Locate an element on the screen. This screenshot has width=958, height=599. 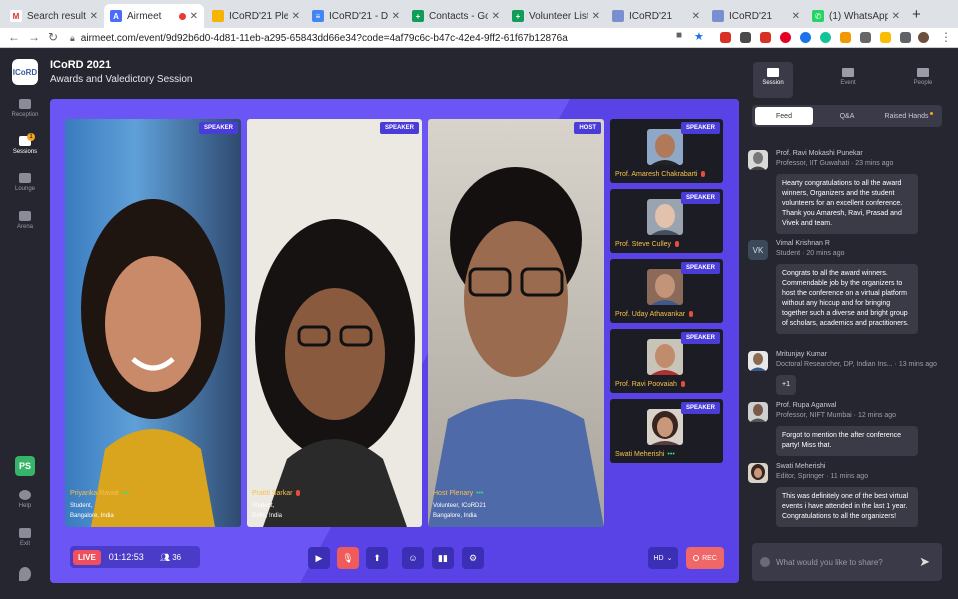
tab-title: Airmeet is located at coordinates (144, 16).